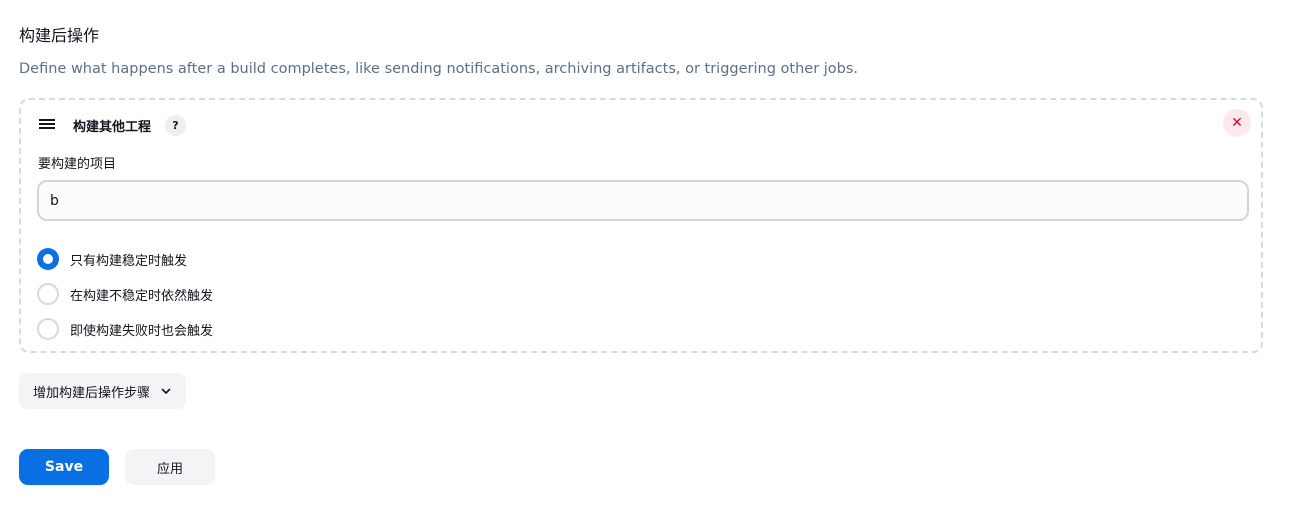 This screenshot has width=1300, height=508. What do you see at coordinates (64, 467) in the screenshot?
I see `save-button: Save` at bounding box center [64, 467].